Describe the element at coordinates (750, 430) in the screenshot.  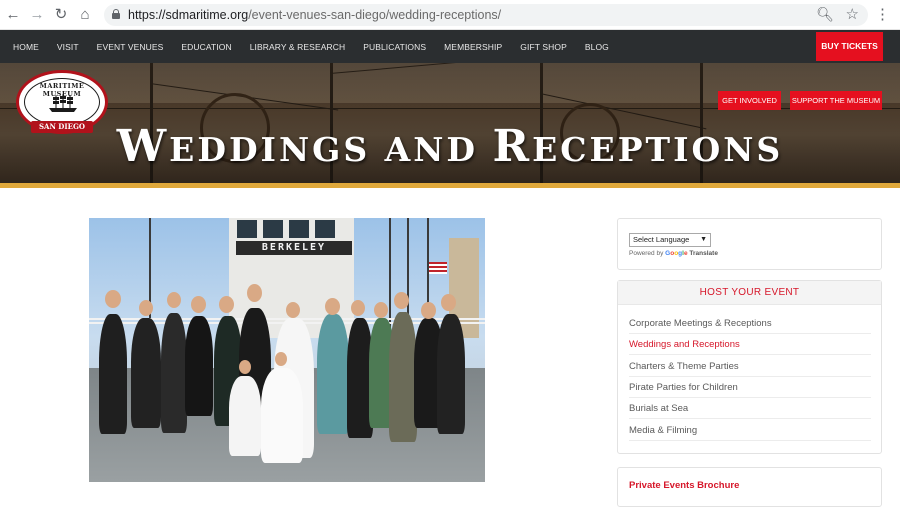
I see `host-event-link-media-filming: Media & Filming` at that location.